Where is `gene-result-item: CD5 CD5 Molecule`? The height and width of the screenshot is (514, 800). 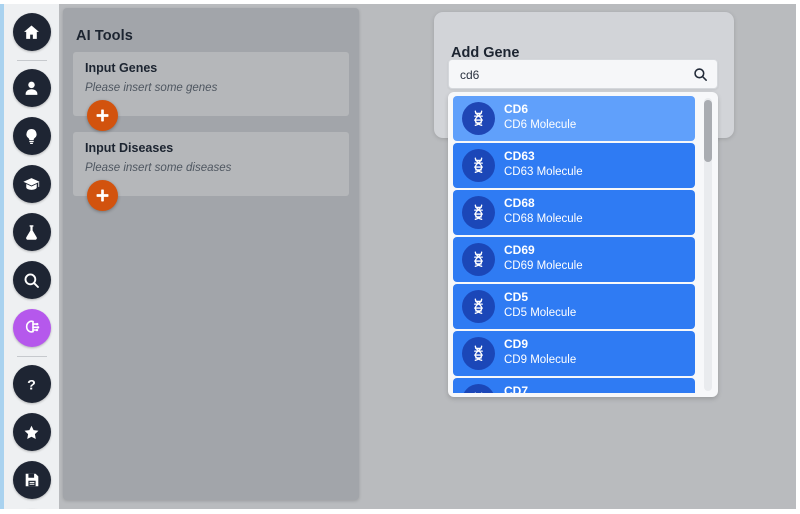 gene-result-item: CD5 CD5 Molecule is located at coordinates (574, 306).